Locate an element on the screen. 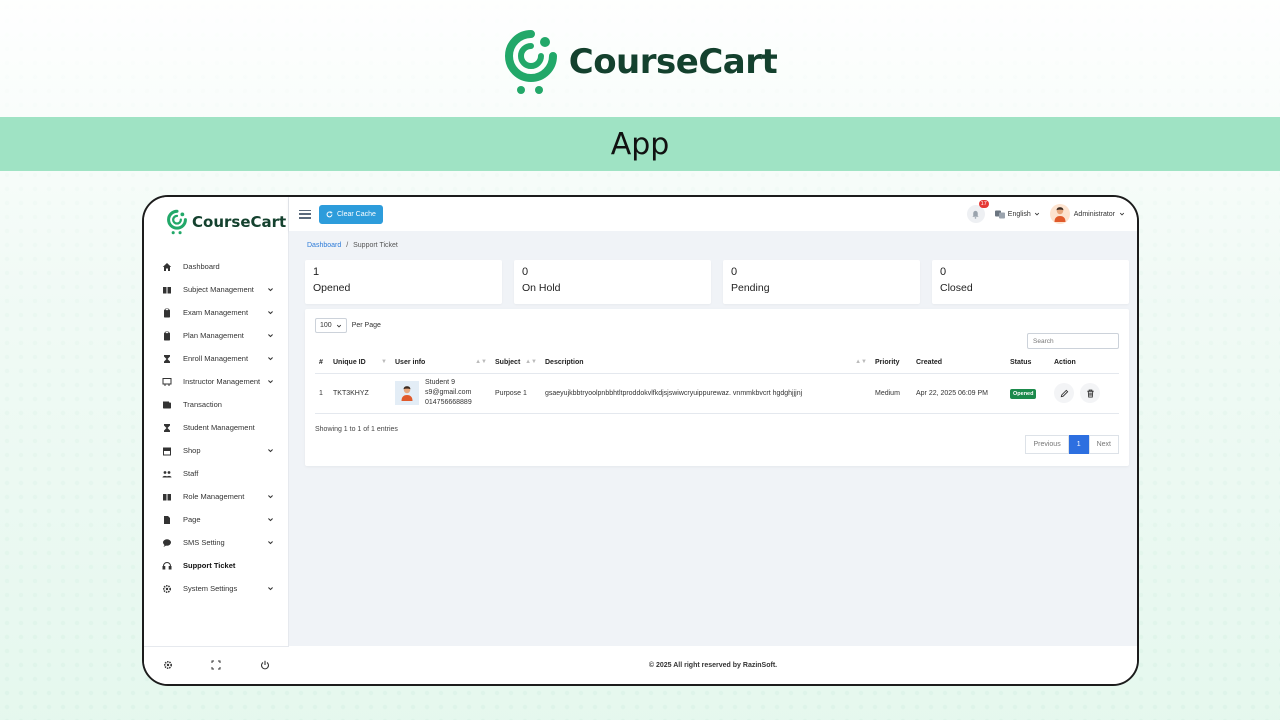 The image size is (1280, 720). breadcrumb-current: Support Ticket is located at coordinates (375, 245).